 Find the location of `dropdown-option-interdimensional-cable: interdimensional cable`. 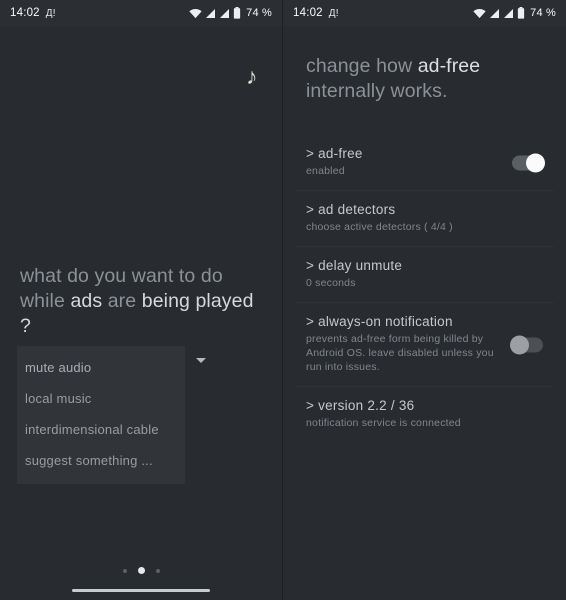

dropdown-option-interdimensional-cable: interdimensional cable is located at coordinates (101, 429).